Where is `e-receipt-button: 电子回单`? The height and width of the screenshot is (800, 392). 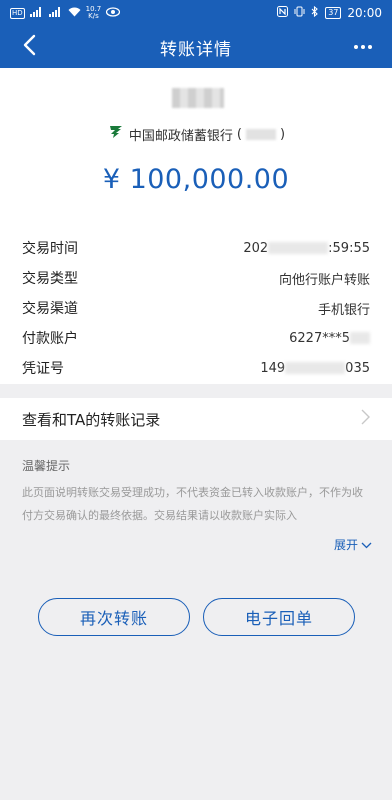
e-receipt-button: 电子回单 is located at coordinates (279, 617).